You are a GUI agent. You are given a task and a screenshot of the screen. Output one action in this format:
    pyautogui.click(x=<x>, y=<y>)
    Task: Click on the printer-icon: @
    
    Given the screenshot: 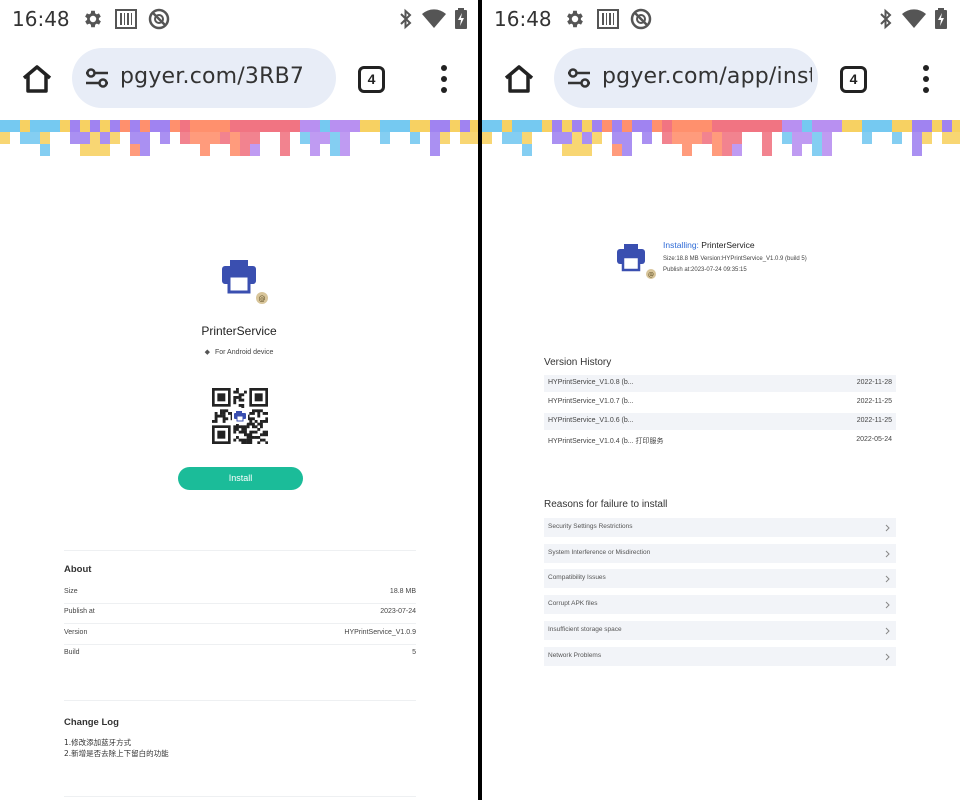 What is the action you would take?
    pyautogui.click(x=636, y=261)
    